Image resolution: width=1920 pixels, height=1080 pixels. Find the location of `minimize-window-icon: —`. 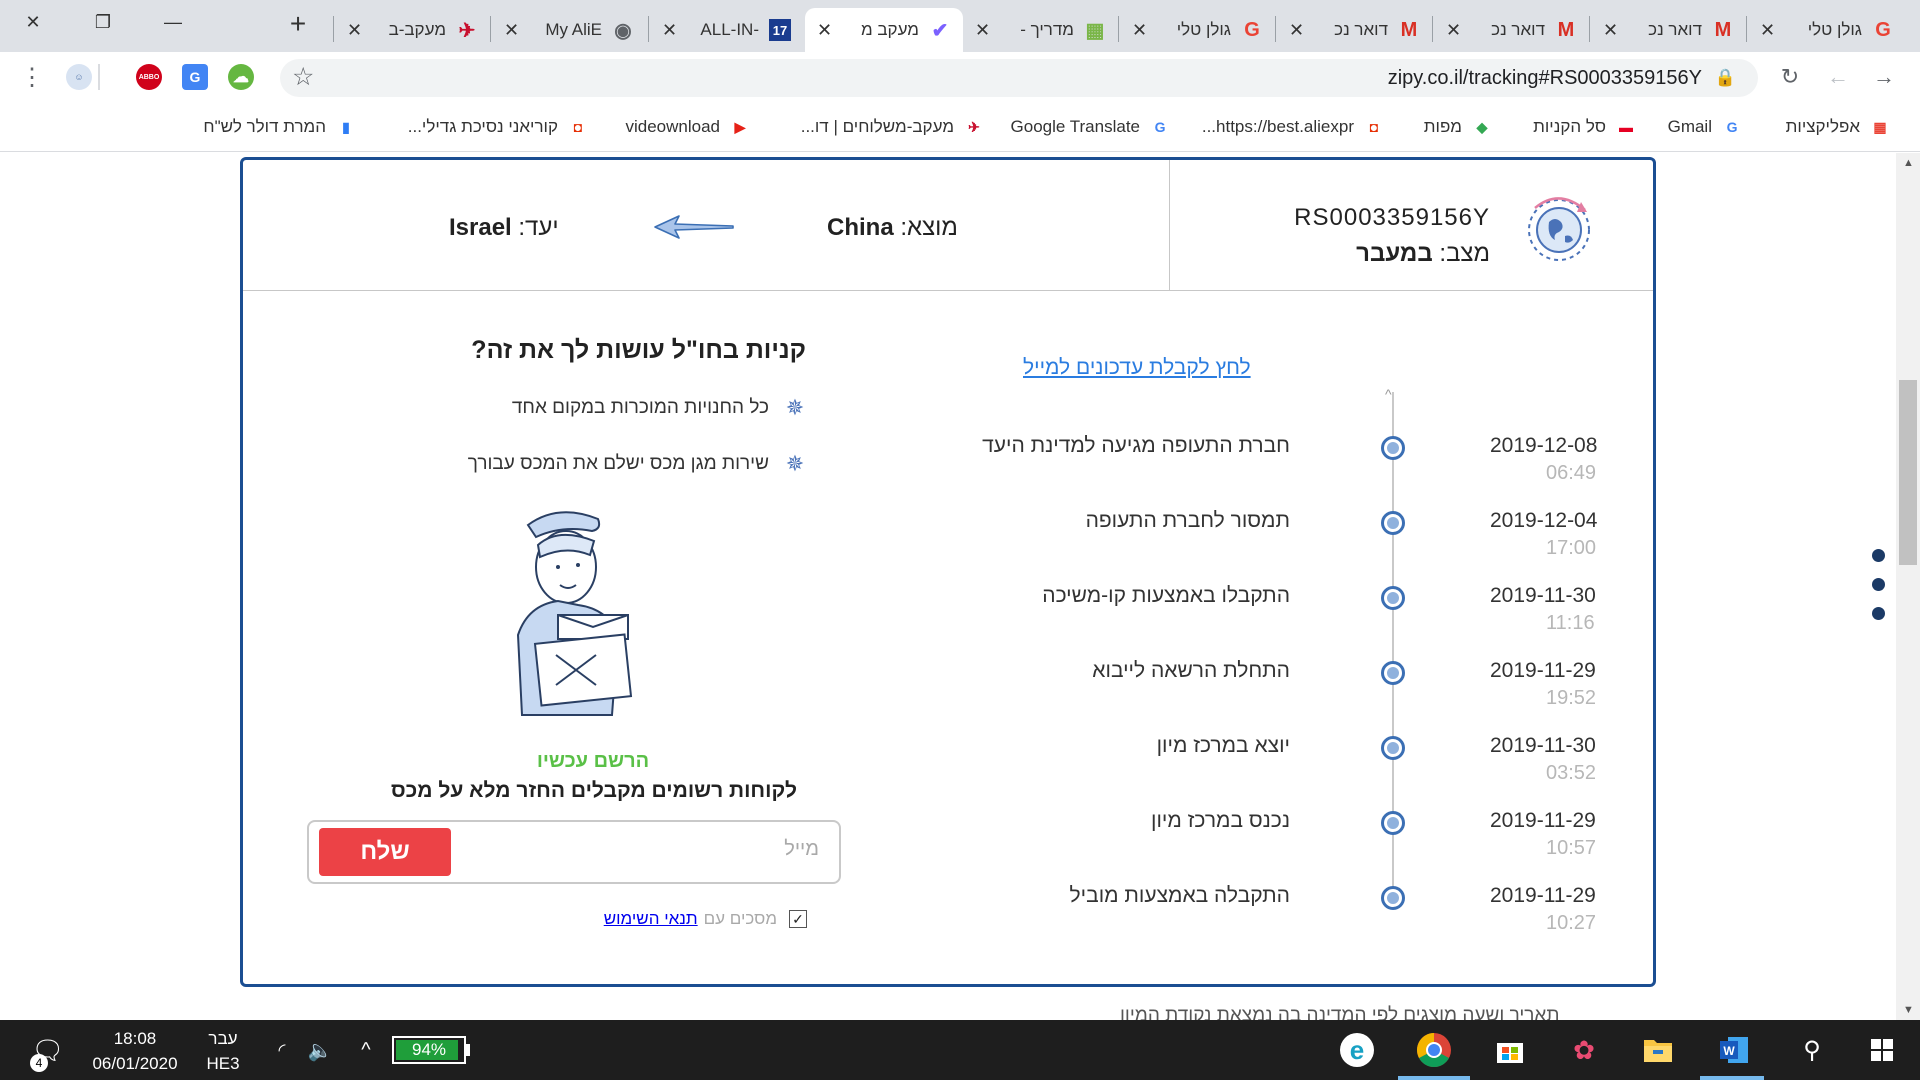

minimize-window-icon: — is located at coordinates (173, 22).